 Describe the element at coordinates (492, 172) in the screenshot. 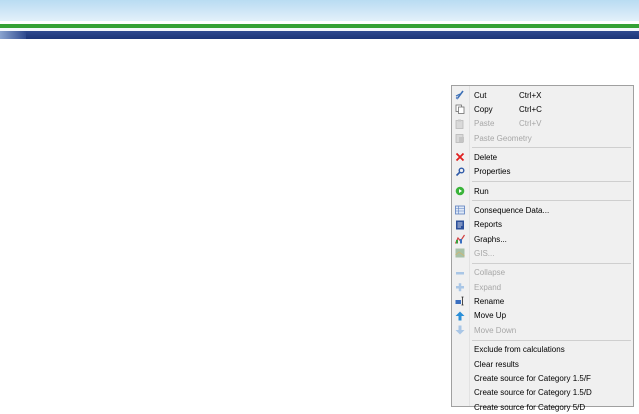

I see `menu-item-label: Properties` at that location.